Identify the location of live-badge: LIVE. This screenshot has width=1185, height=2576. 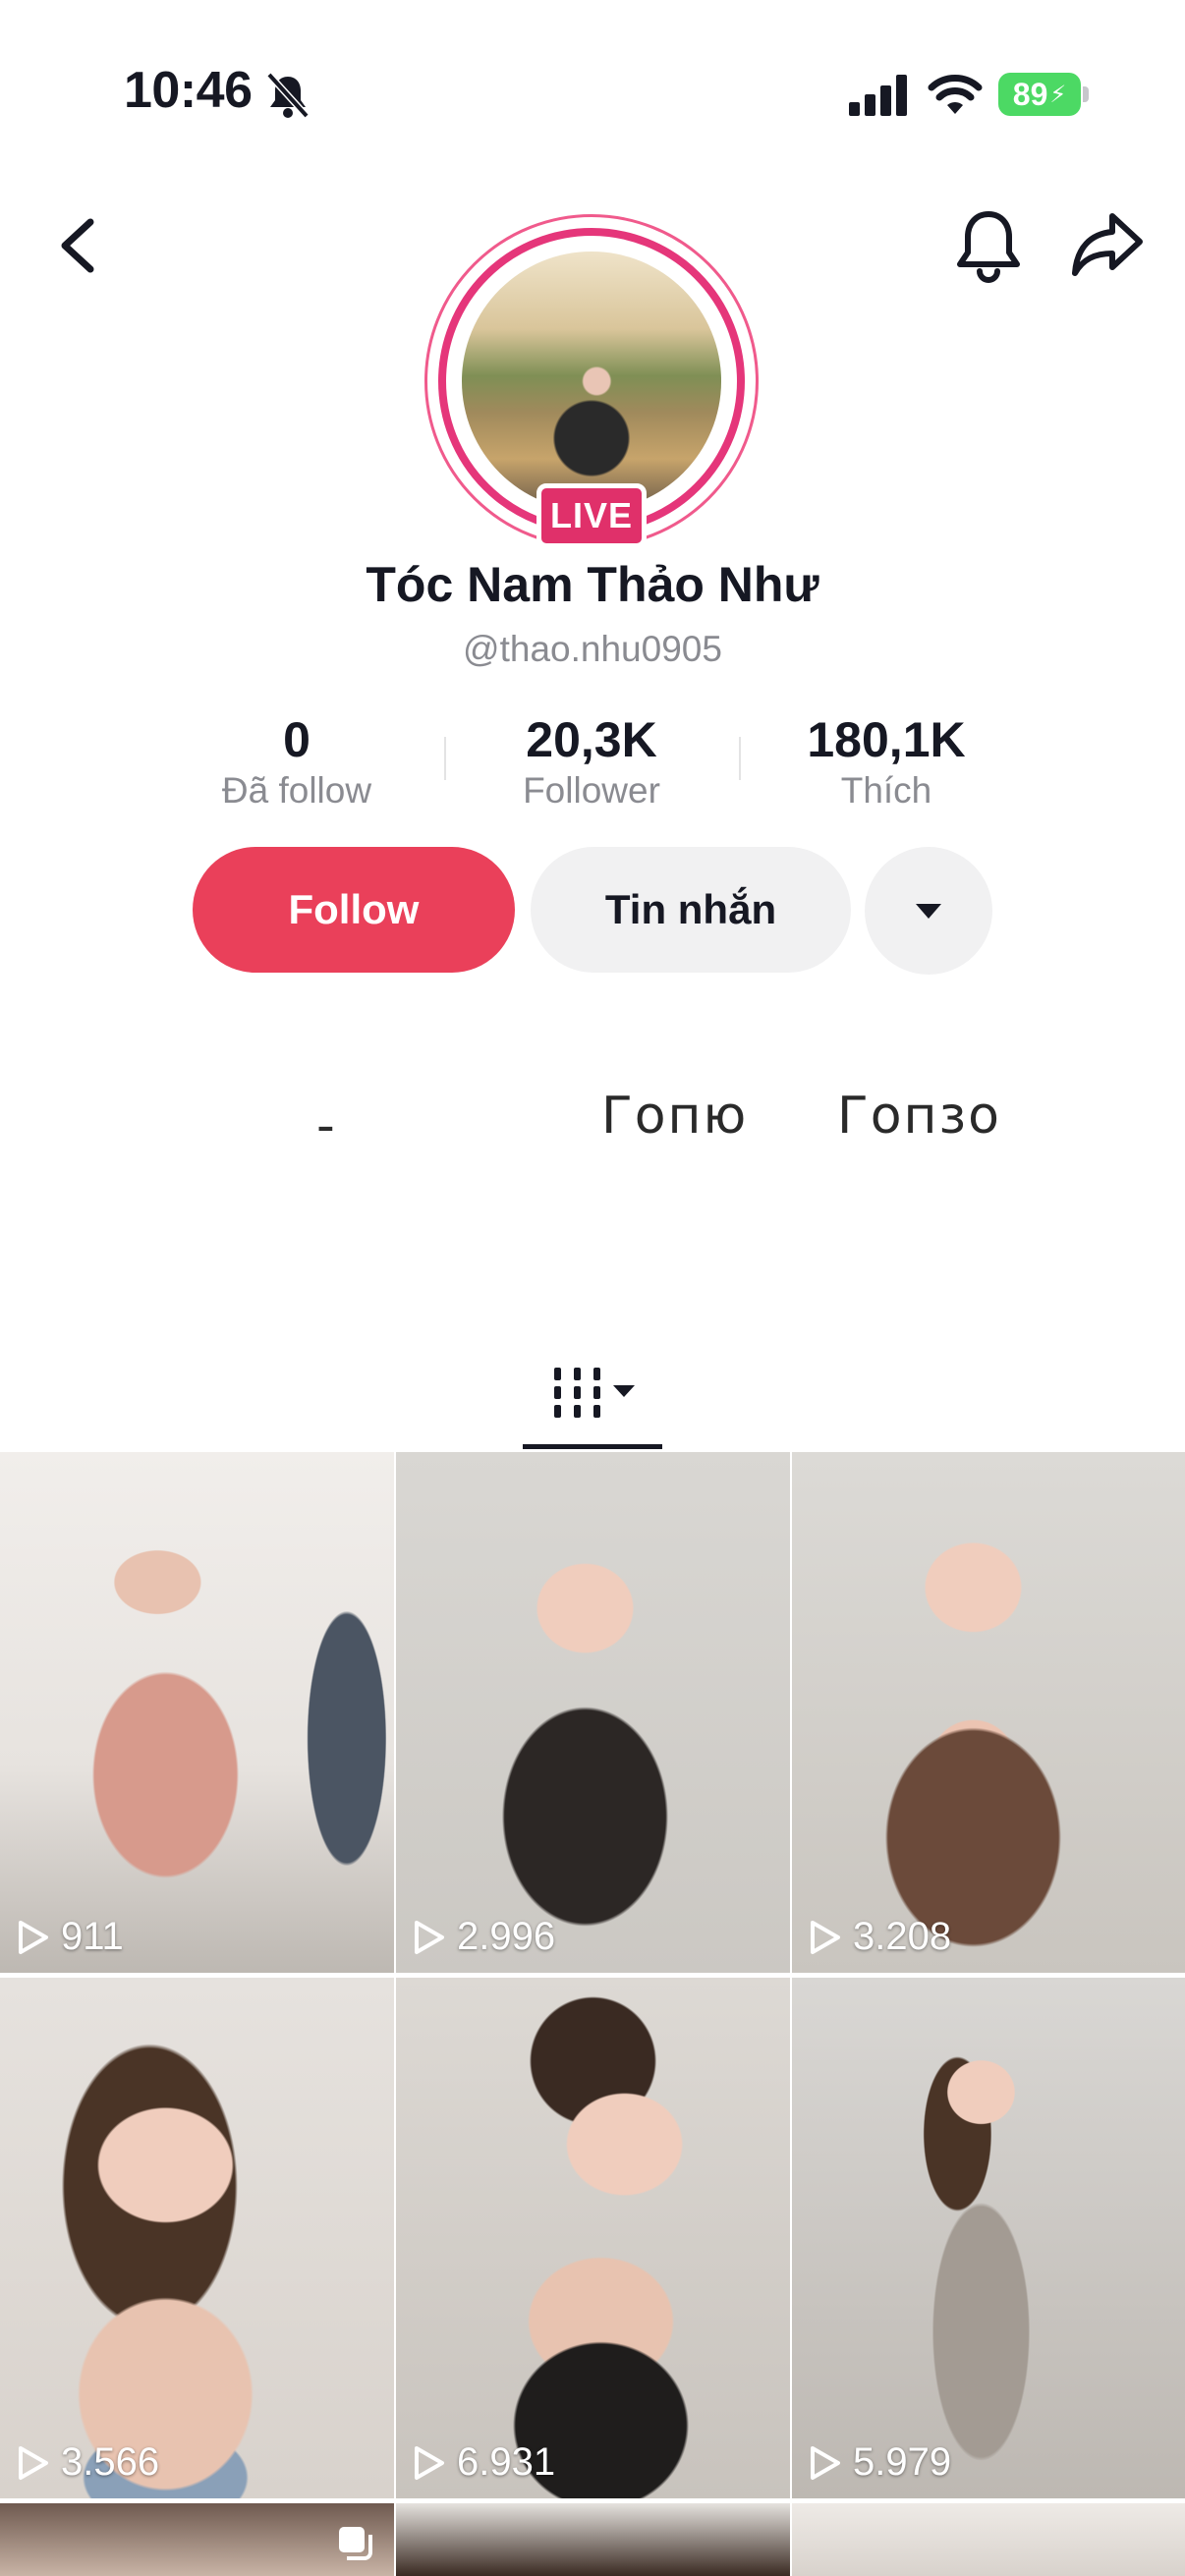
(592, 515).